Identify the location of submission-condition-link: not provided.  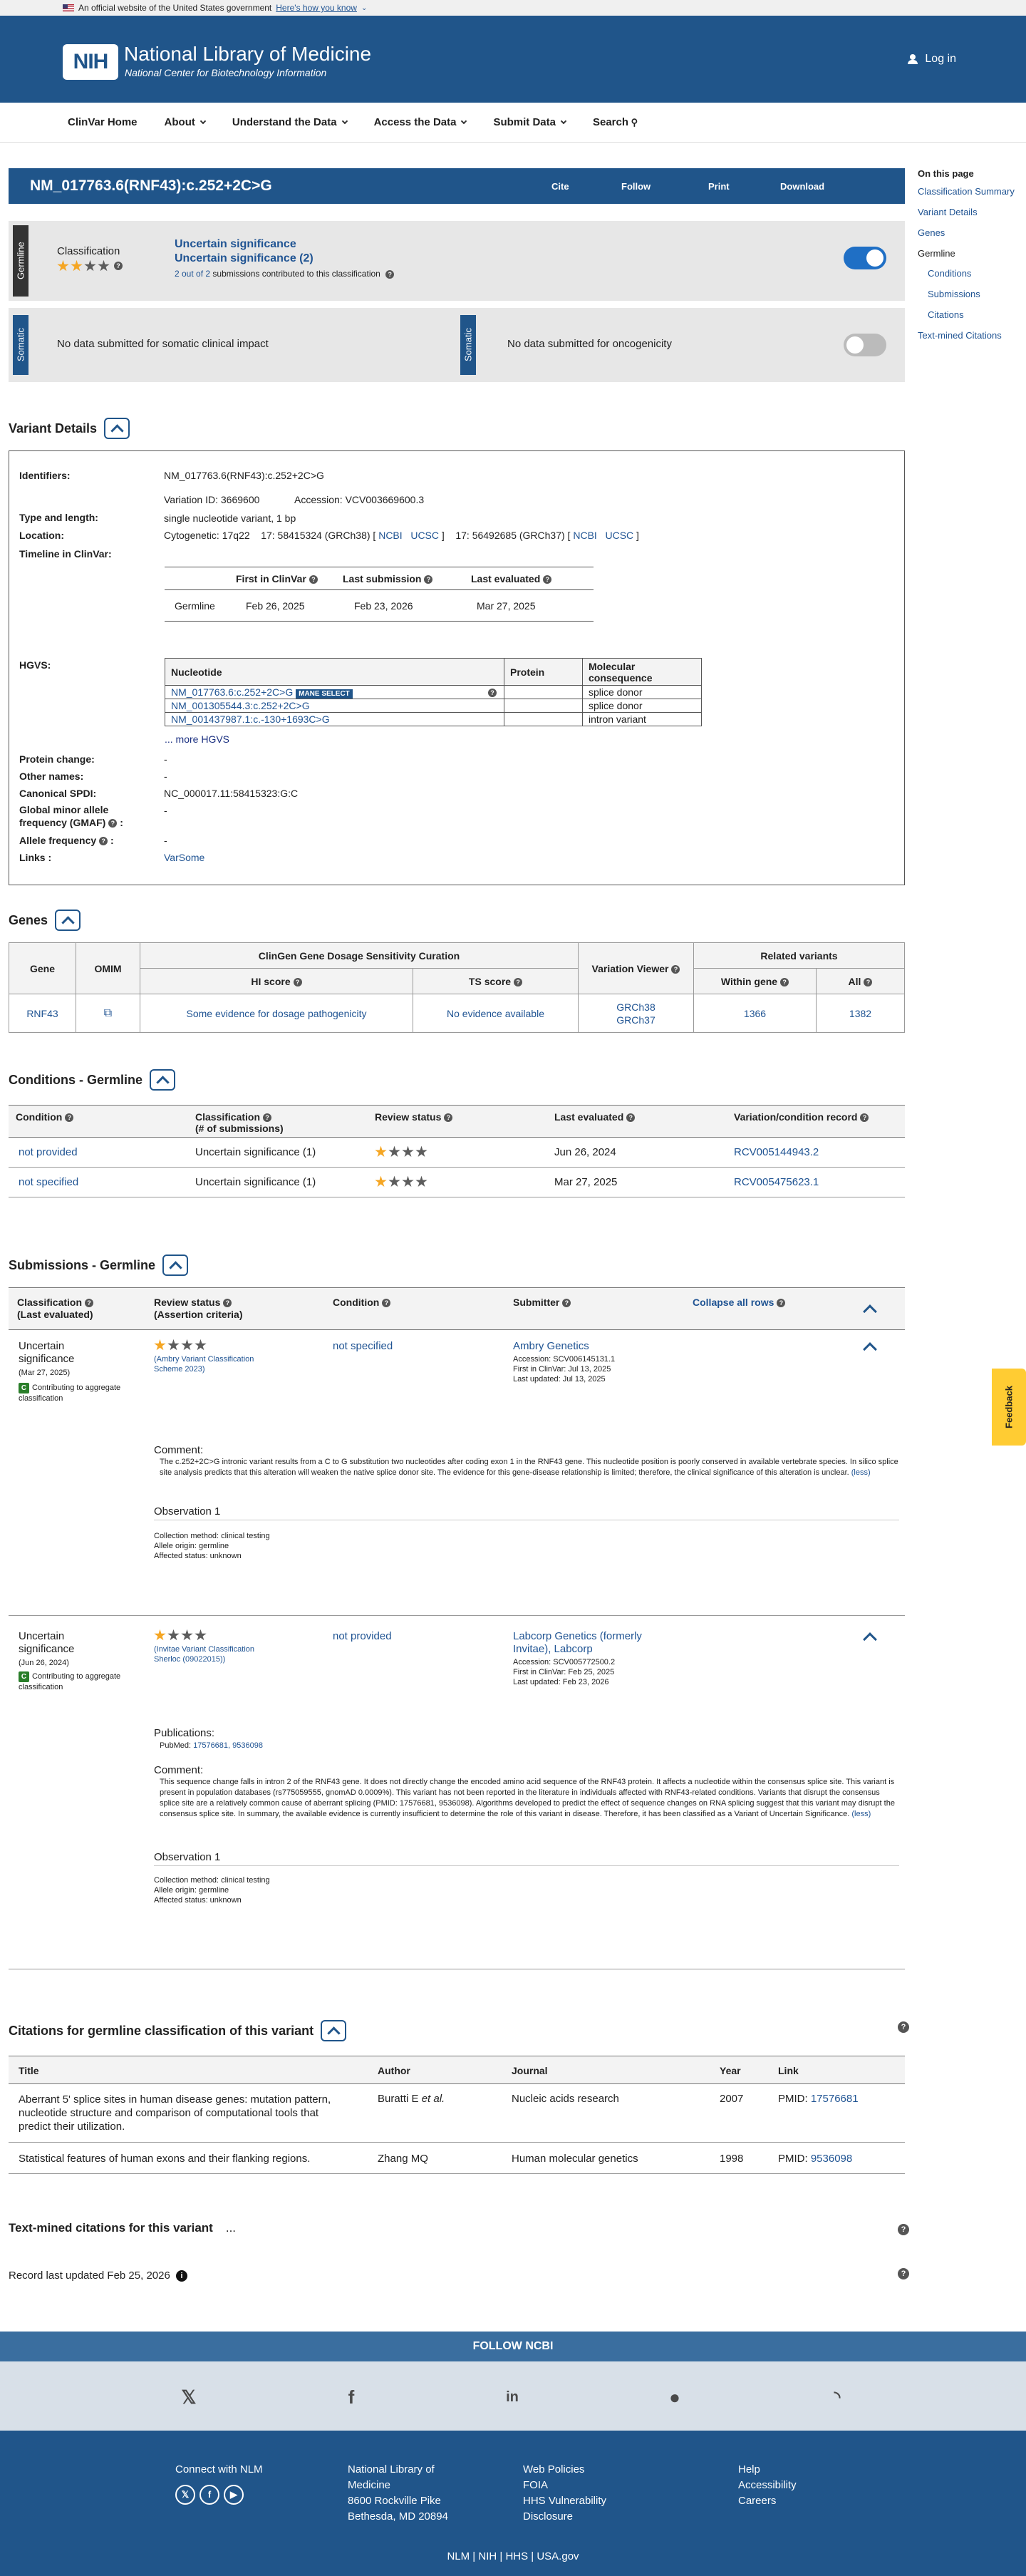
(362, 1636).